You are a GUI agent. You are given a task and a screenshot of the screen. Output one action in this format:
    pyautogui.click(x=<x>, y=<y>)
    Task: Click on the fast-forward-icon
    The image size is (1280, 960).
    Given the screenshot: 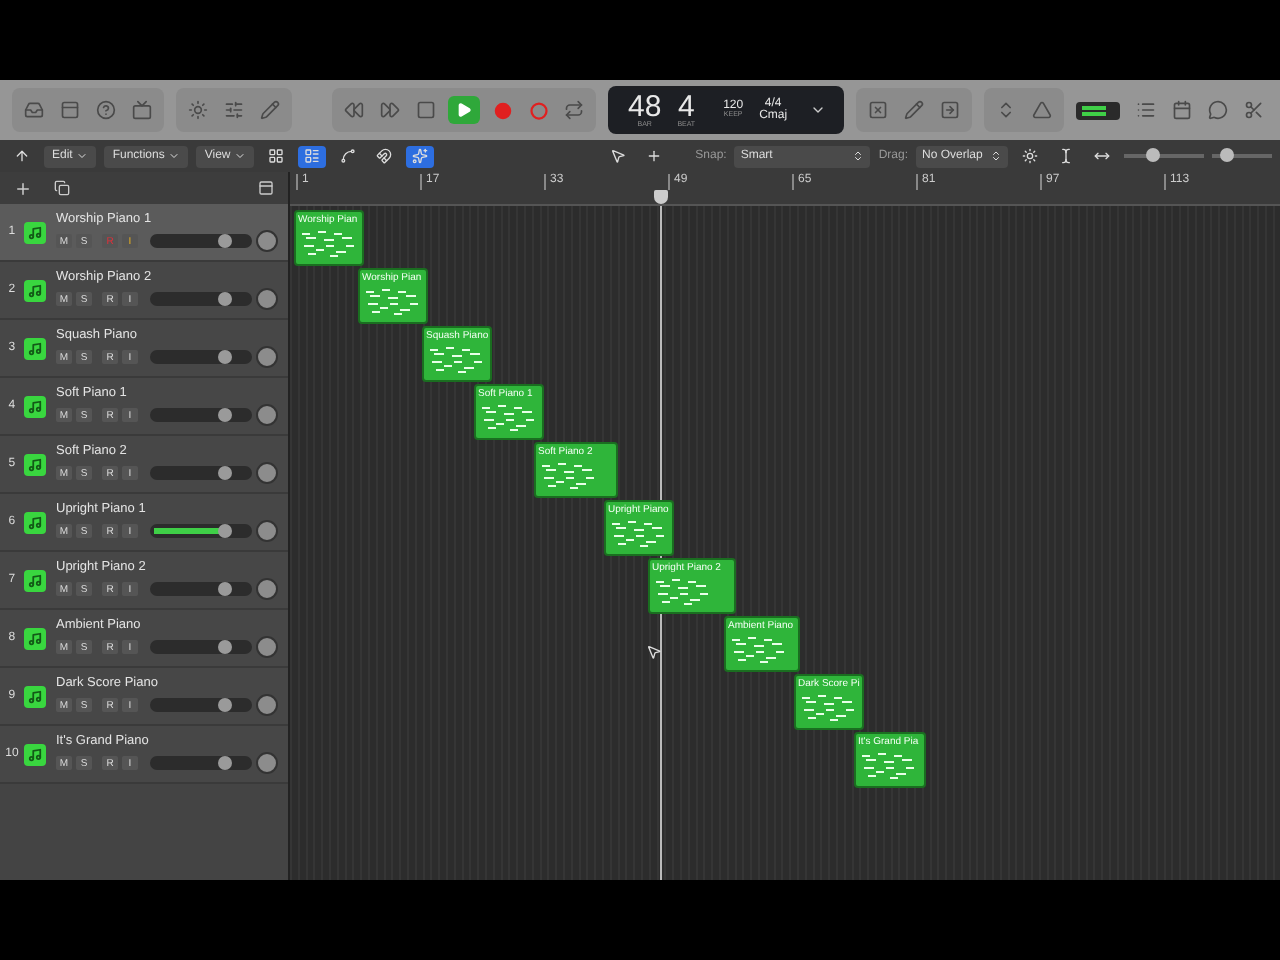 What is the action you would take?
    pyautogui.click(x=390, y=110)
    